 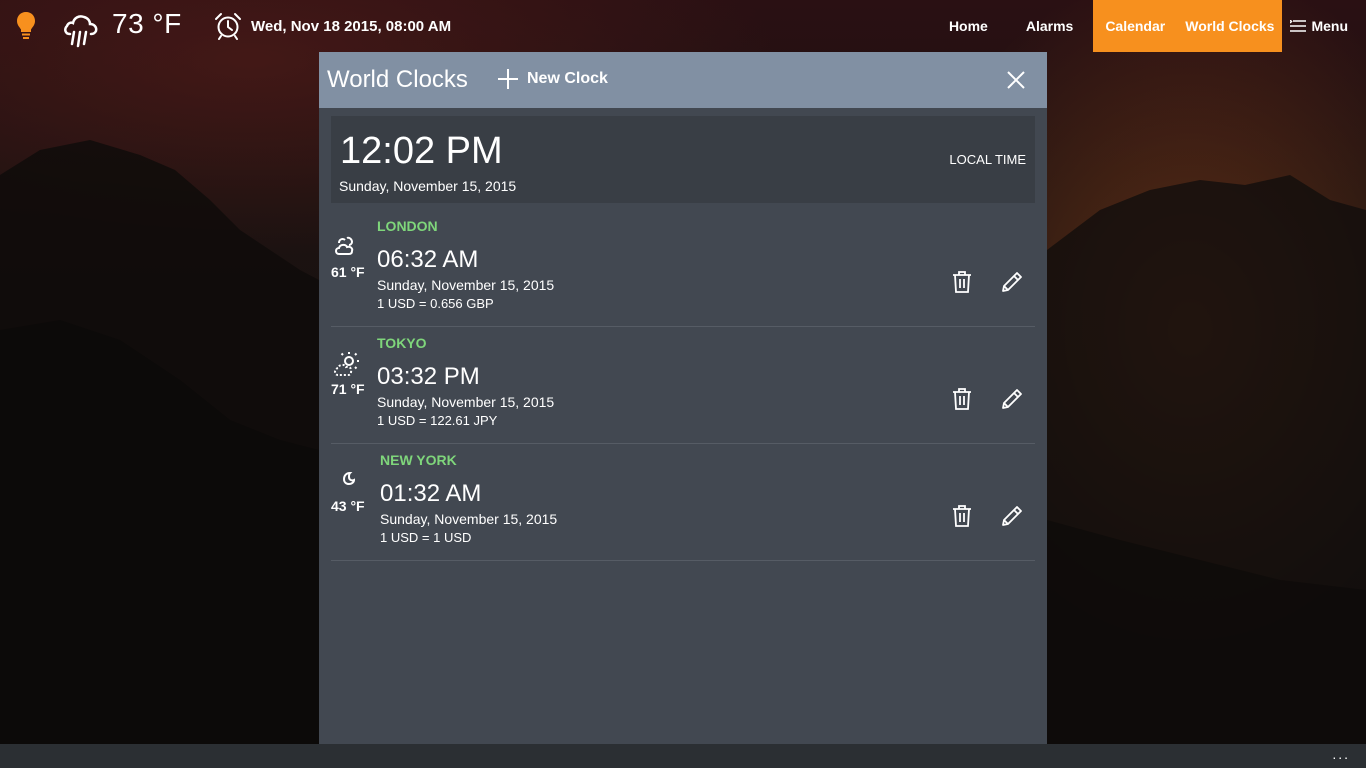 I want to click on new-clock-button: New Clock, so click(x=552, y=79).